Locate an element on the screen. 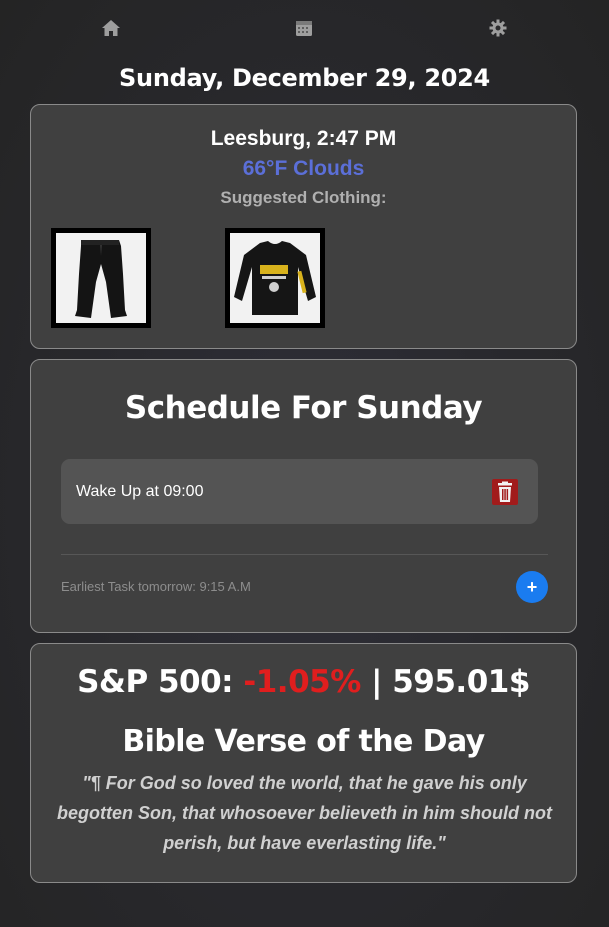 This screenshot has height=927, width=609. steelers-long-sleeve-shirt-image is located at coordinates (275, 278).